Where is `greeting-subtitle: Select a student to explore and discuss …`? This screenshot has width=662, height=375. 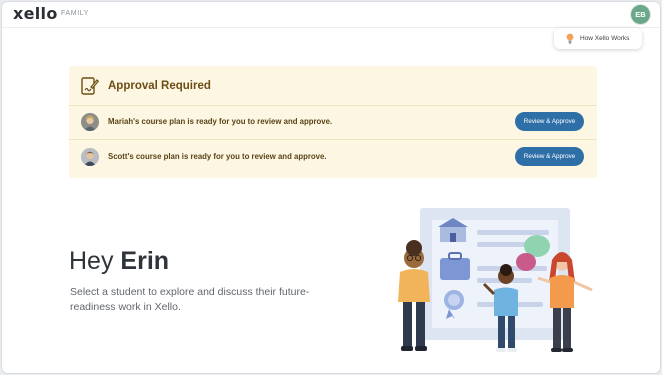
greeting-subtitle: Select a student to explore and discuss … is located at coordinates (190, 299).